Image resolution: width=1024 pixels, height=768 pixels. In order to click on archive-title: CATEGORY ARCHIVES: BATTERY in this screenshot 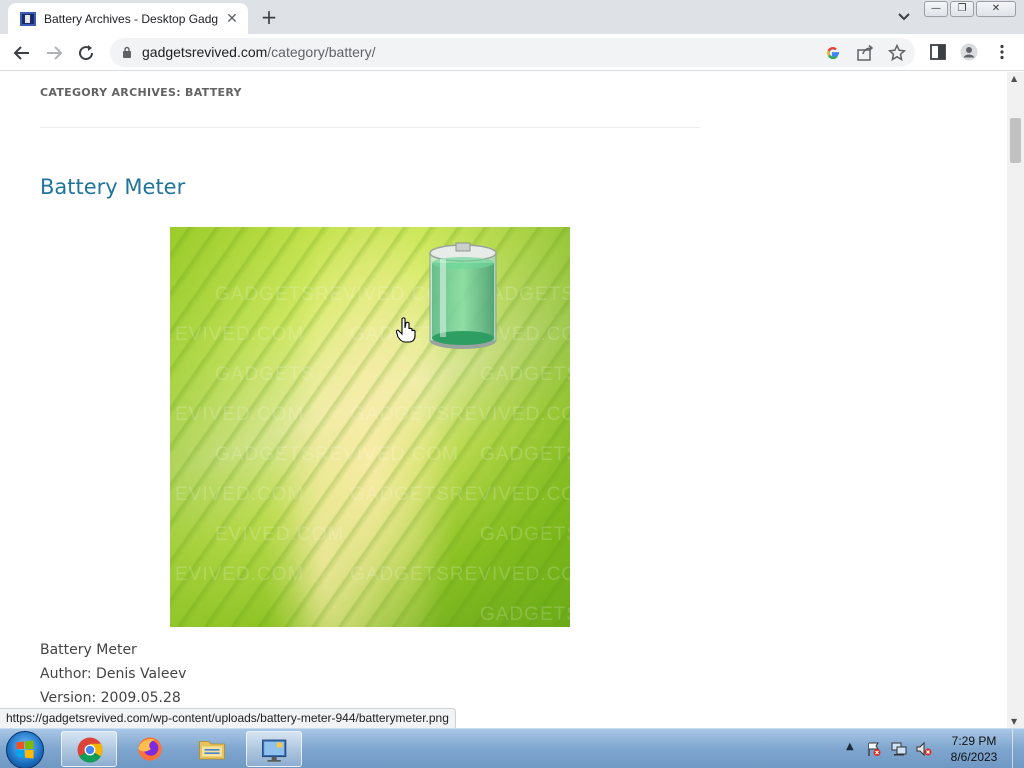, I will do `click(141, 92)`.